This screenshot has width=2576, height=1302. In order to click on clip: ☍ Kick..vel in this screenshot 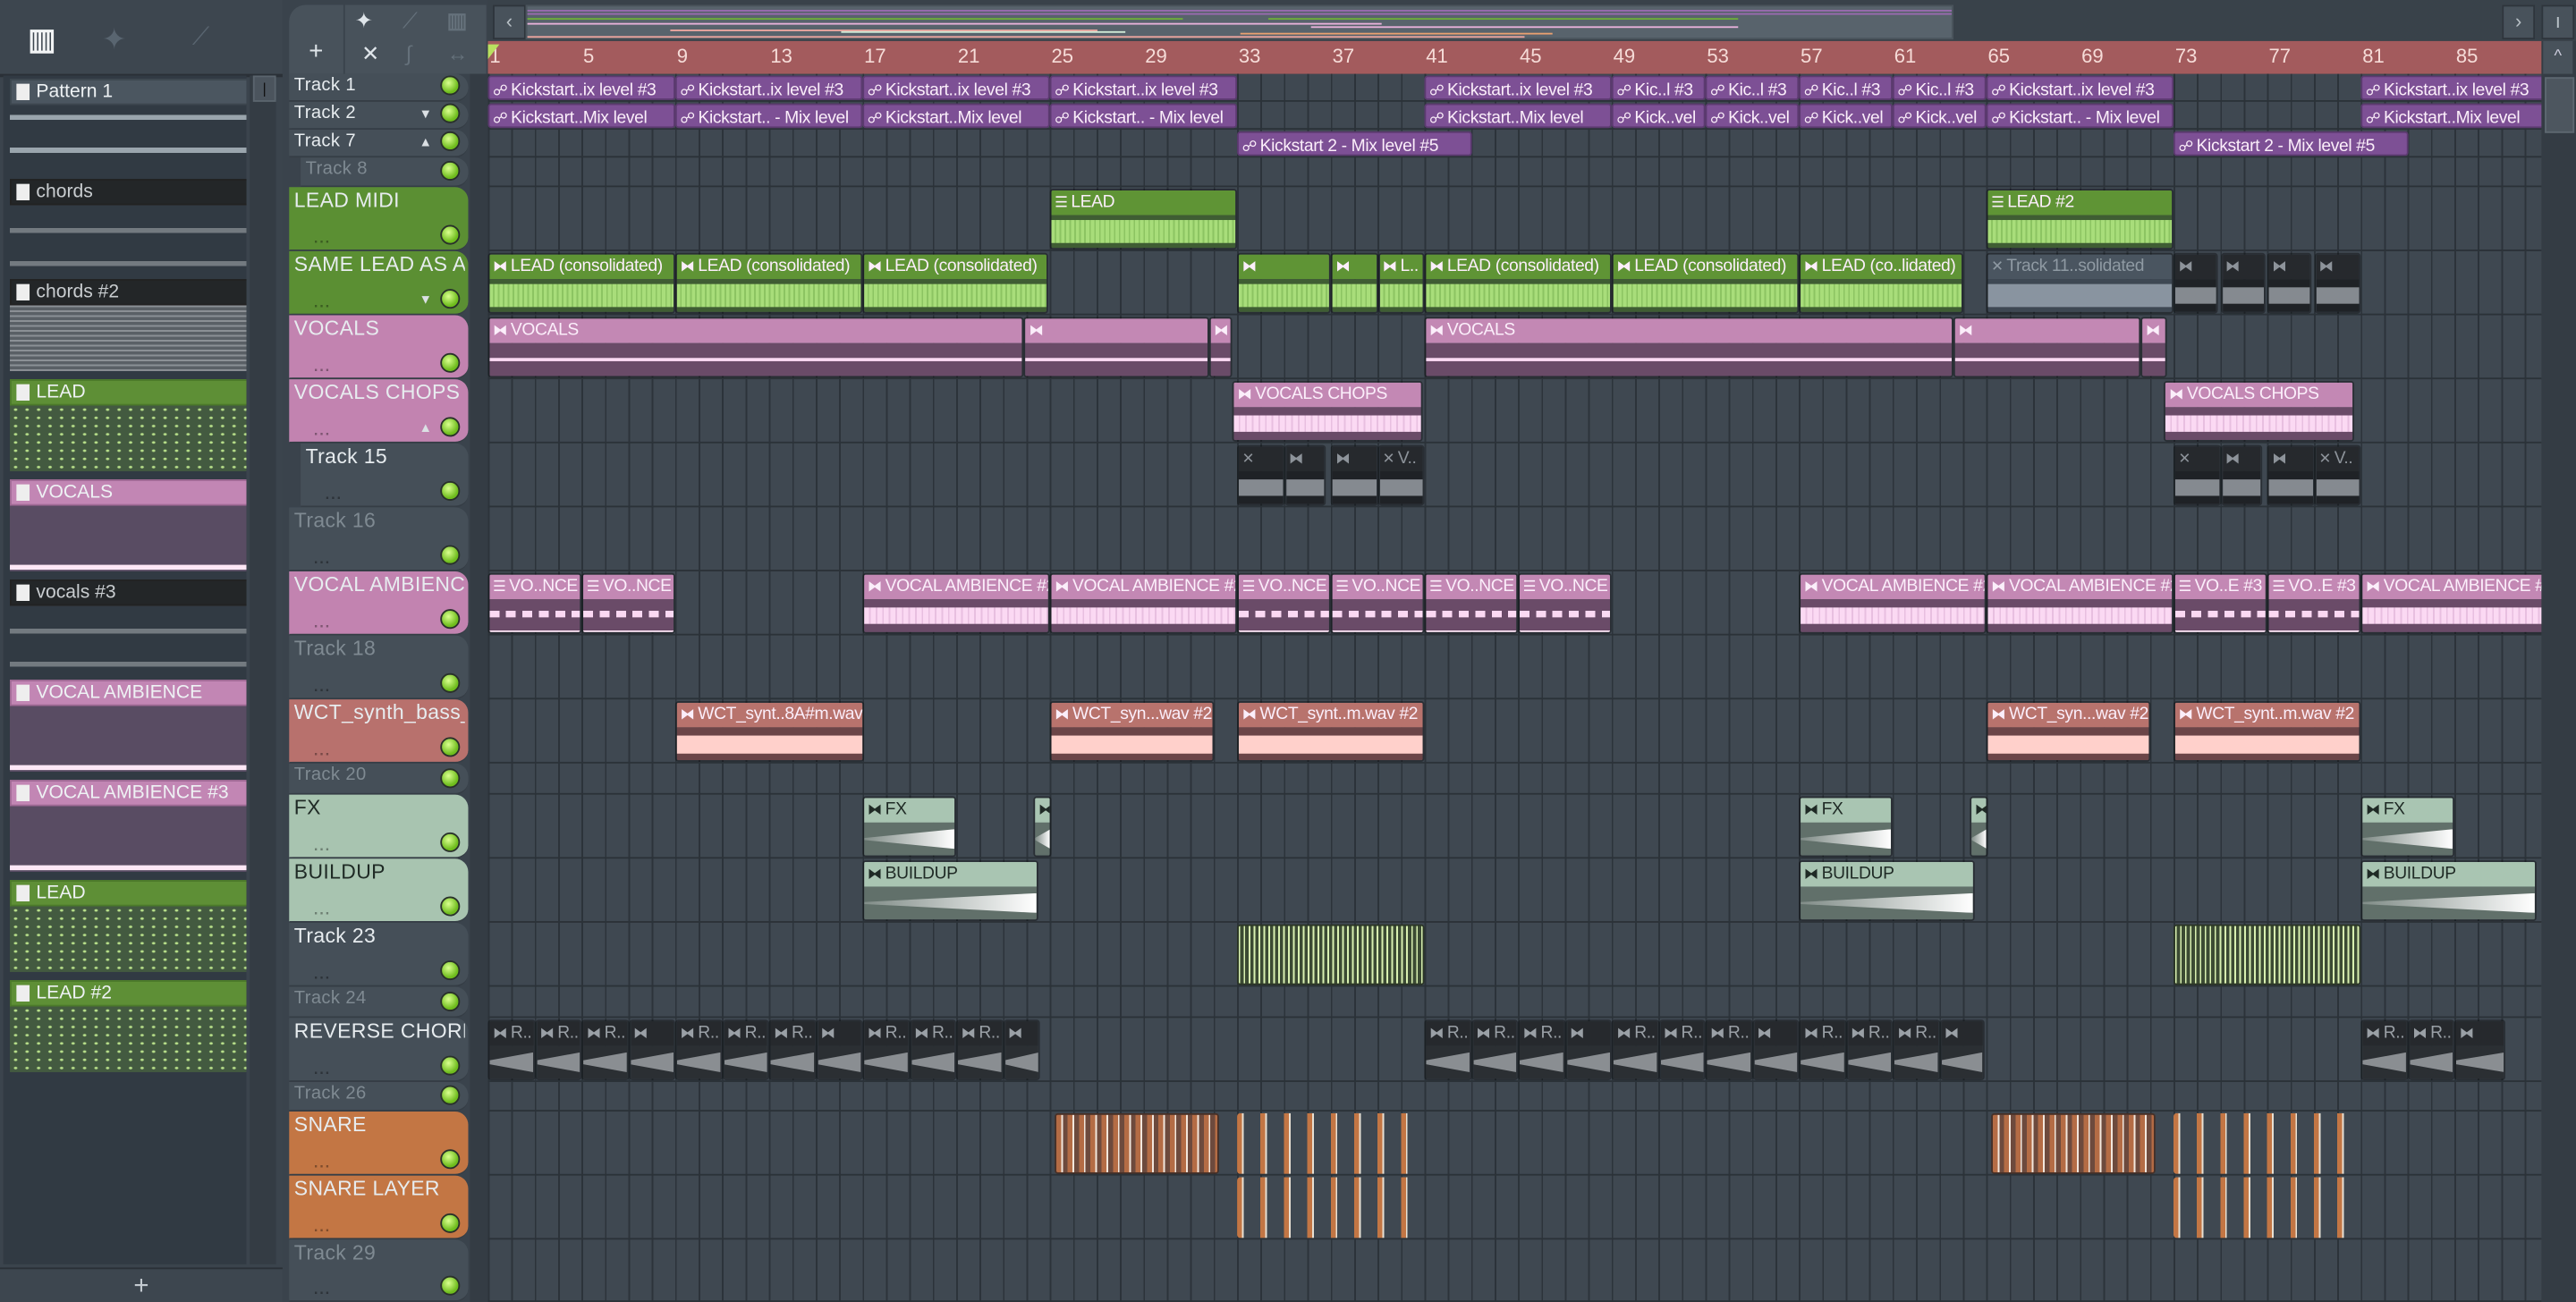, I will do `click(1658, 116)`.